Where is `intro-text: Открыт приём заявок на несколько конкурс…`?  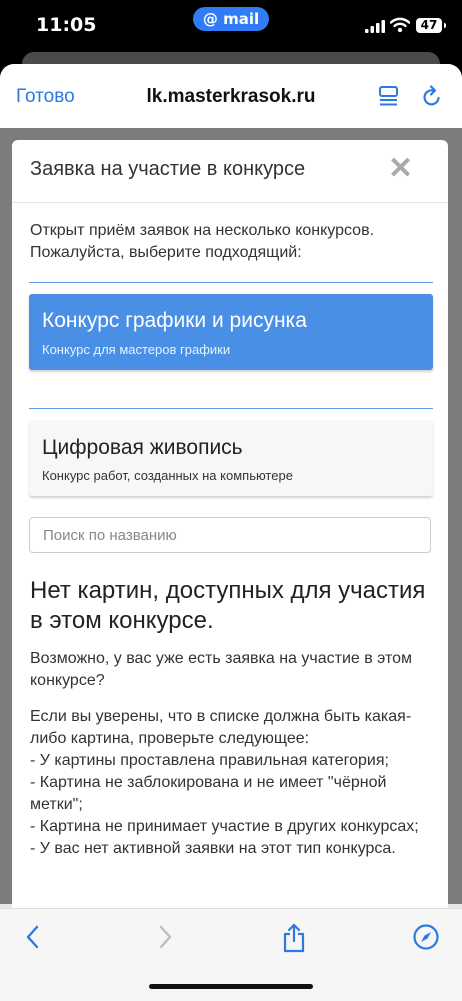 intro-text: Открыт приём заявок на несколько конкурс… is located at coordinates (202, 241).